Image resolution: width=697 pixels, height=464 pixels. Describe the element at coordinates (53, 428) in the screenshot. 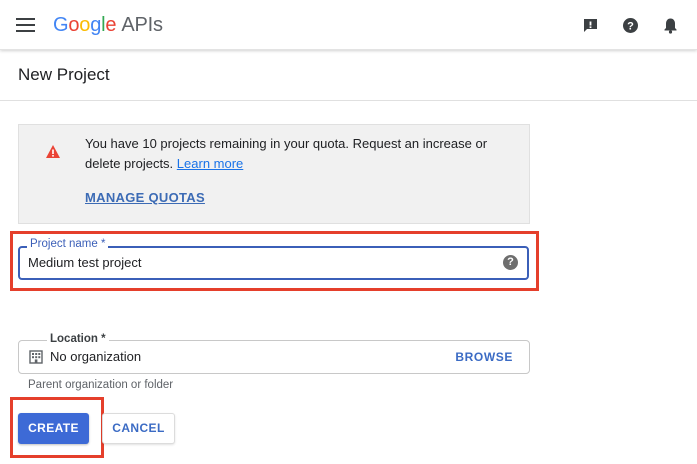

I see `create-button: CREATE` at that location.